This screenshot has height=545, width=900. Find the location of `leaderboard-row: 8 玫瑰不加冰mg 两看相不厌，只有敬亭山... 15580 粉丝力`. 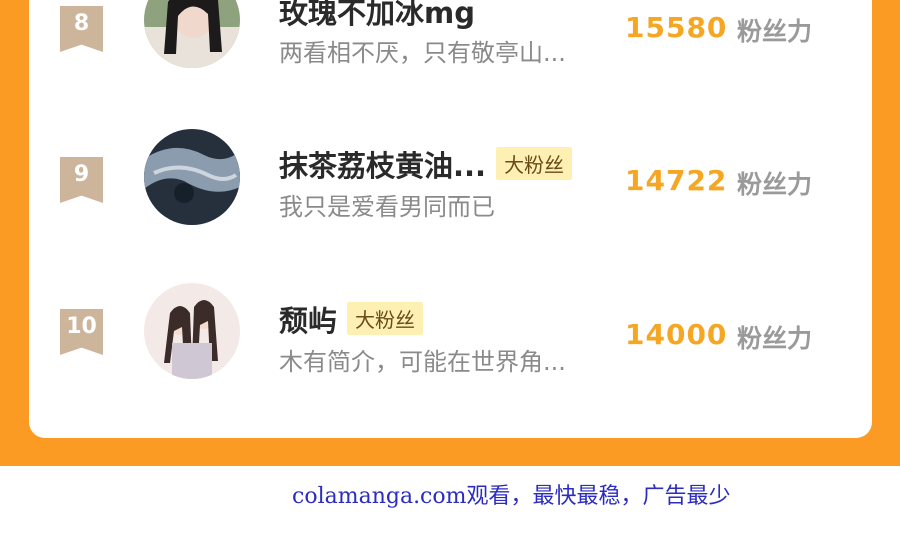

leaderboard-row: 8 玫瑰不加冰mg 两看相不厌，只有敬亭山... 15580 粉丝力 is located at coordinates (450, 40).